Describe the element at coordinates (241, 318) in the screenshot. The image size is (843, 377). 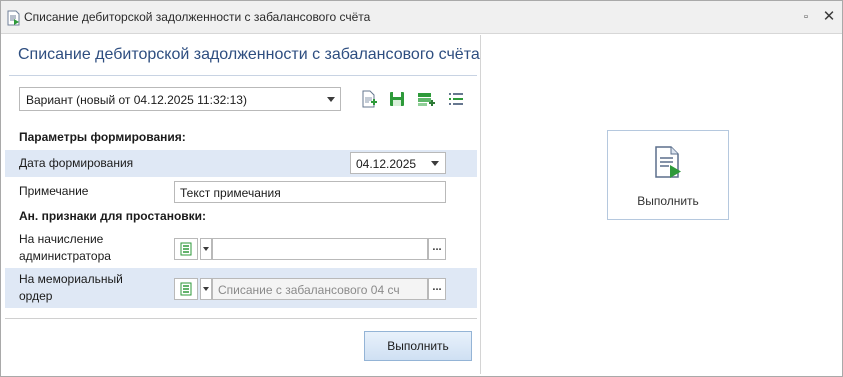
I see `footer-divider` at that location.